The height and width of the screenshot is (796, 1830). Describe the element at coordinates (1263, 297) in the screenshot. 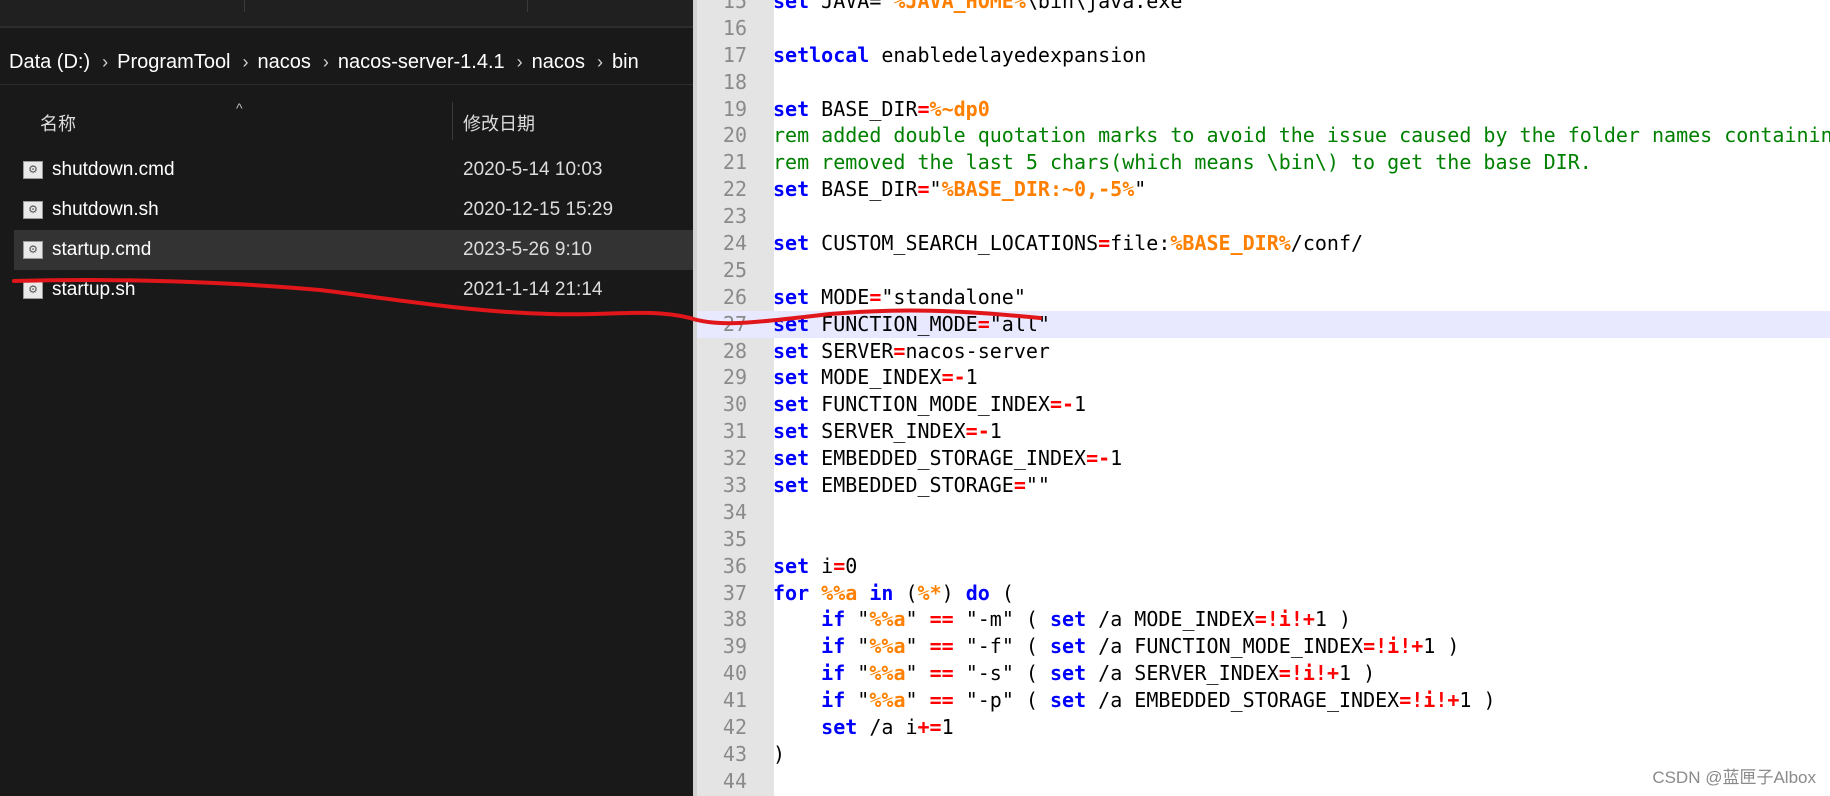

I see `code-line: 26 set MODE="standalone"` at that location.